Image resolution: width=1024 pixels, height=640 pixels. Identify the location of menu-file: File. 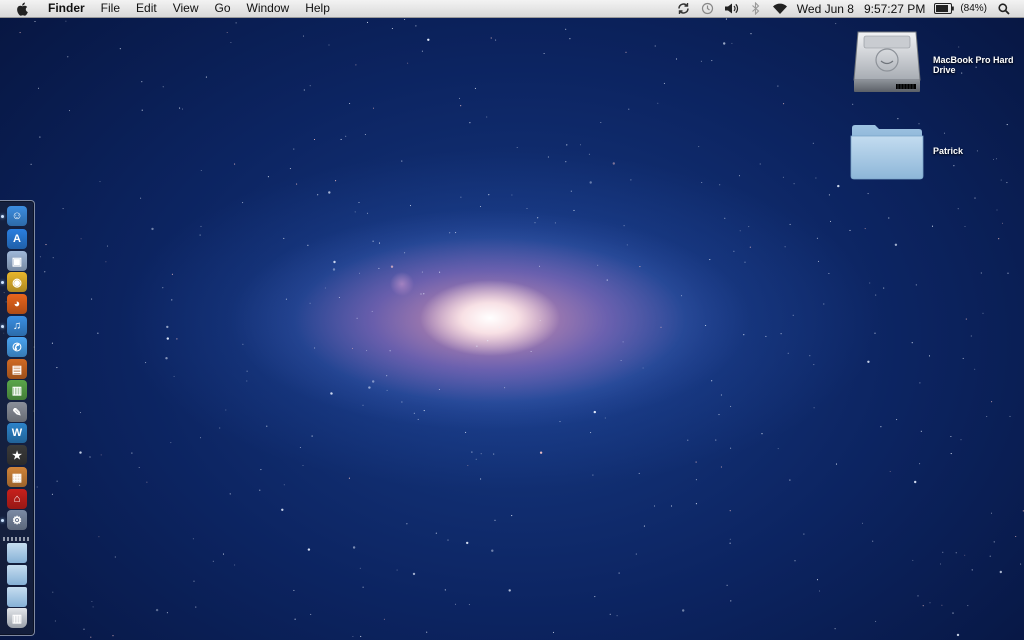
(110, 8).